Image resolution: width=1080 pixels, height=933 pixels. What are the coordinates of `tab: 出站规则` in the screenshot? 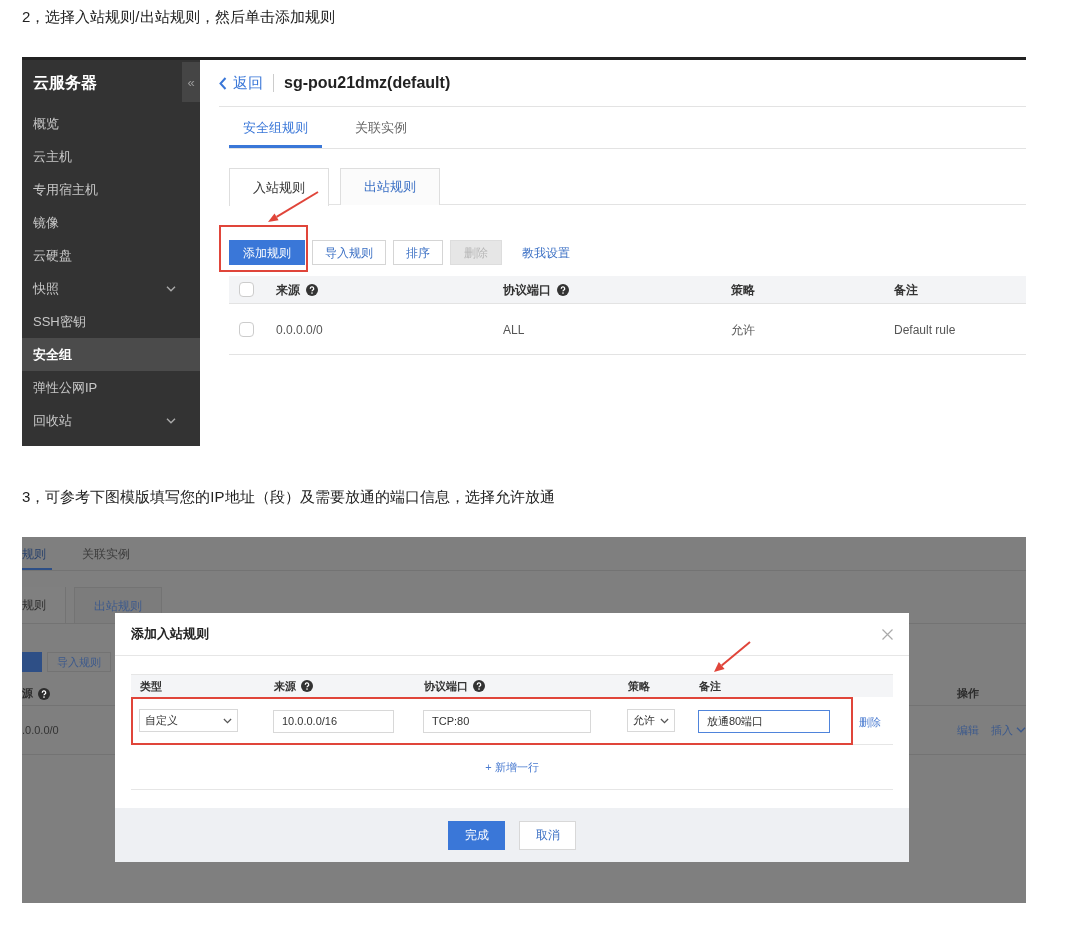 It's located at (390, 186).